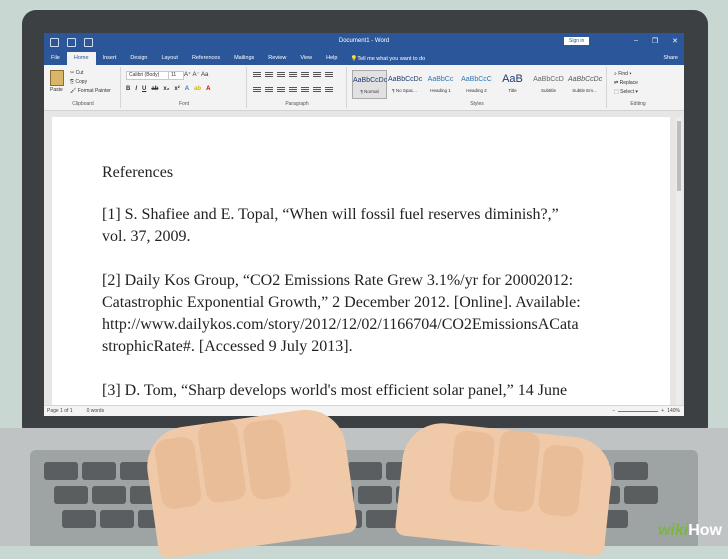 This screenshot has height=559, width=728. I want to click on share-button: Share, so click(670, 58).